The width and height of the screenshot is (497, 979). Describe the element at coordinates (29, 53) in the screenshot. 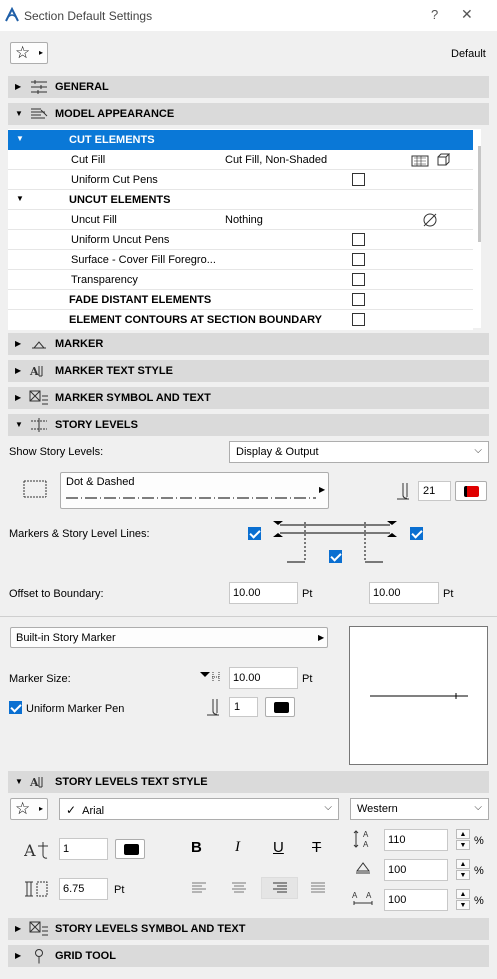

I see `favorites-button: ☆ ▸` at that location.